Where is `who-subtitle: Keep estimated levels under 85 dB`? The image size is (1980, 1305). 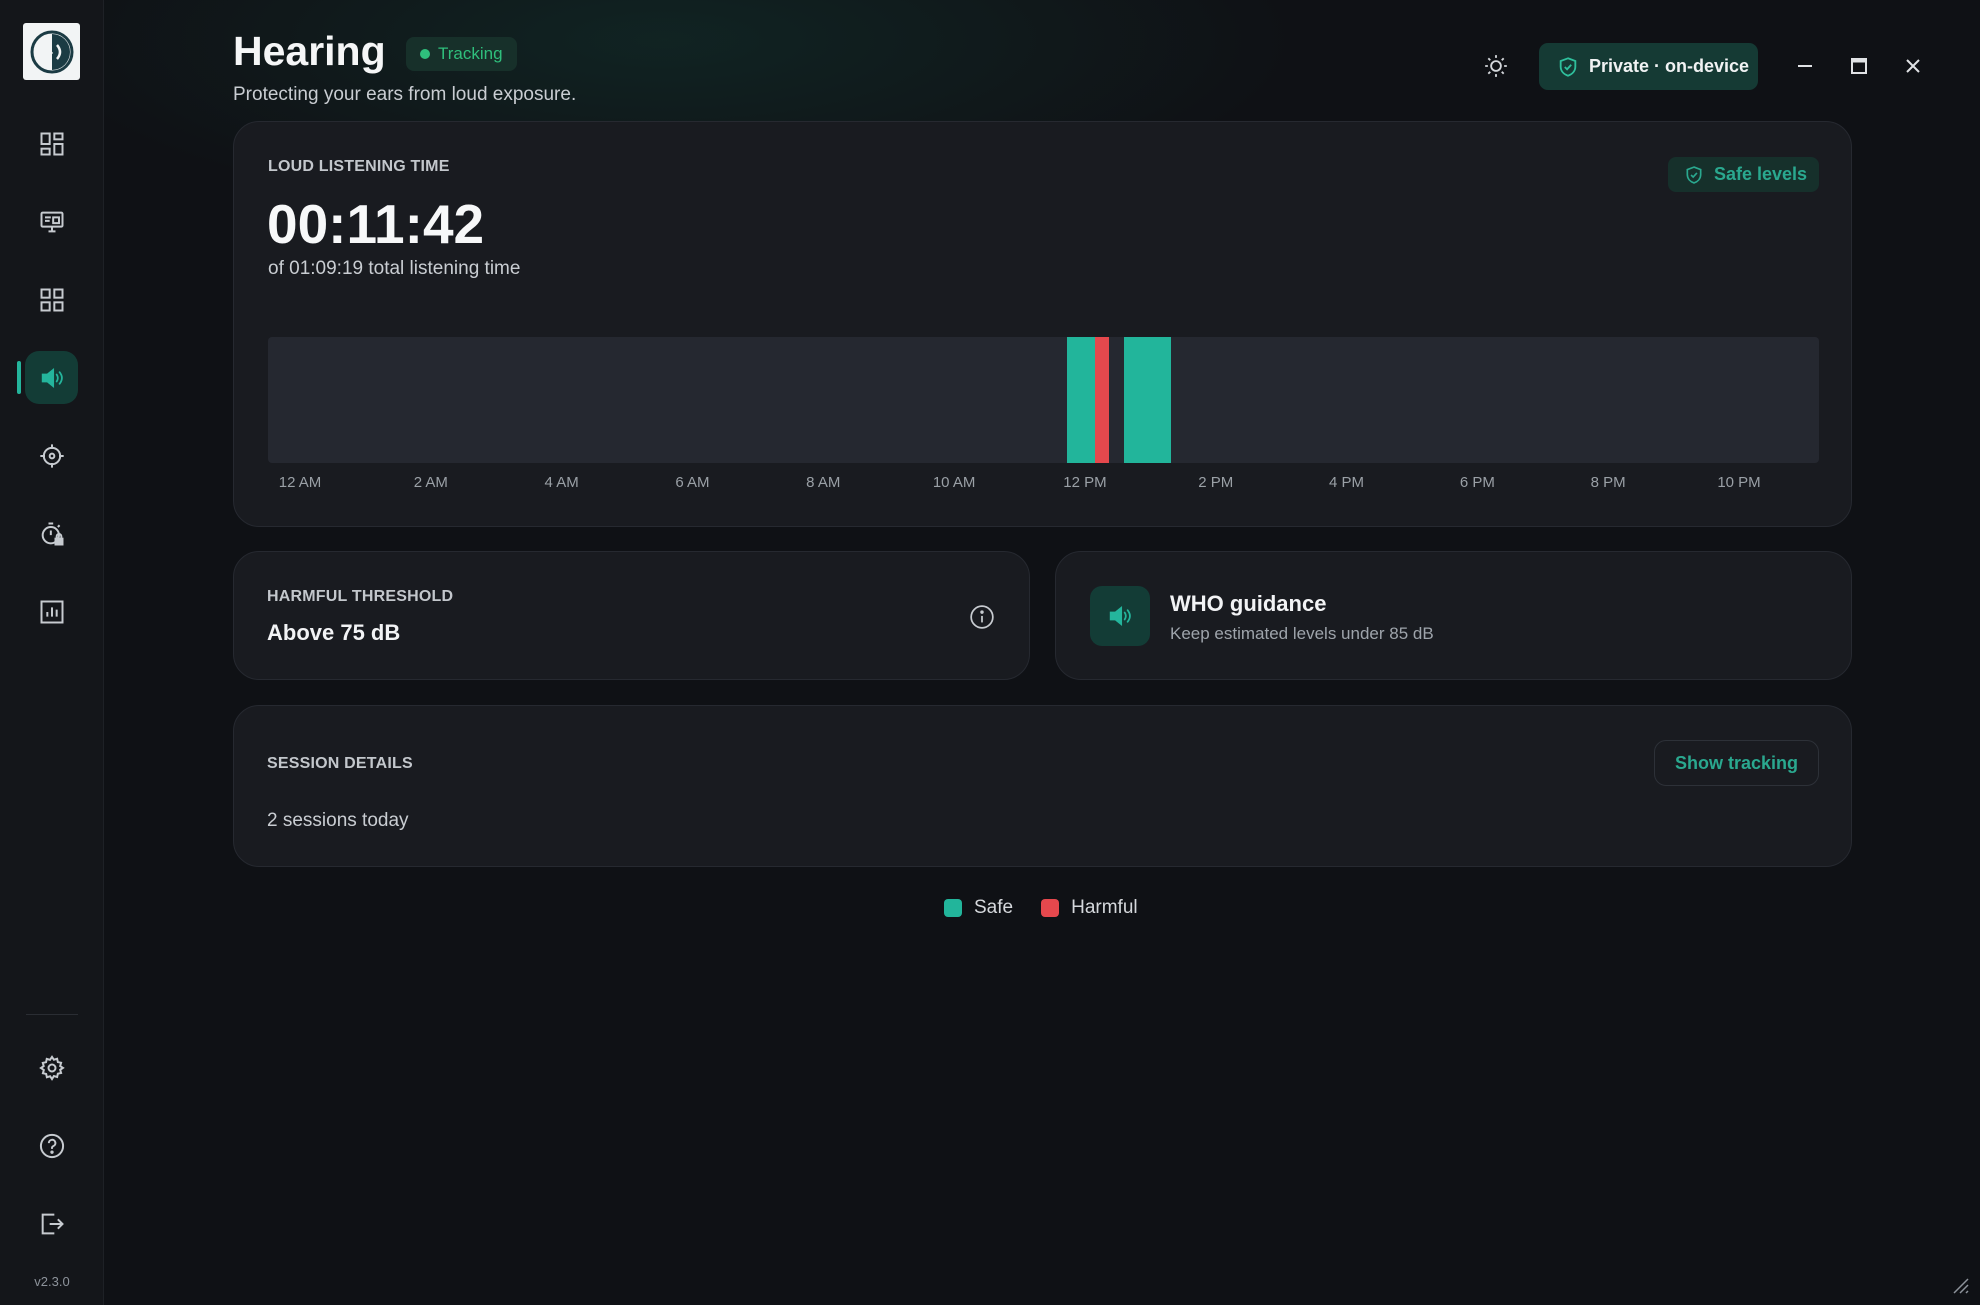
who-subtitle: Keep estimated levels under 85 dB is located at coordinates (1302, 633).